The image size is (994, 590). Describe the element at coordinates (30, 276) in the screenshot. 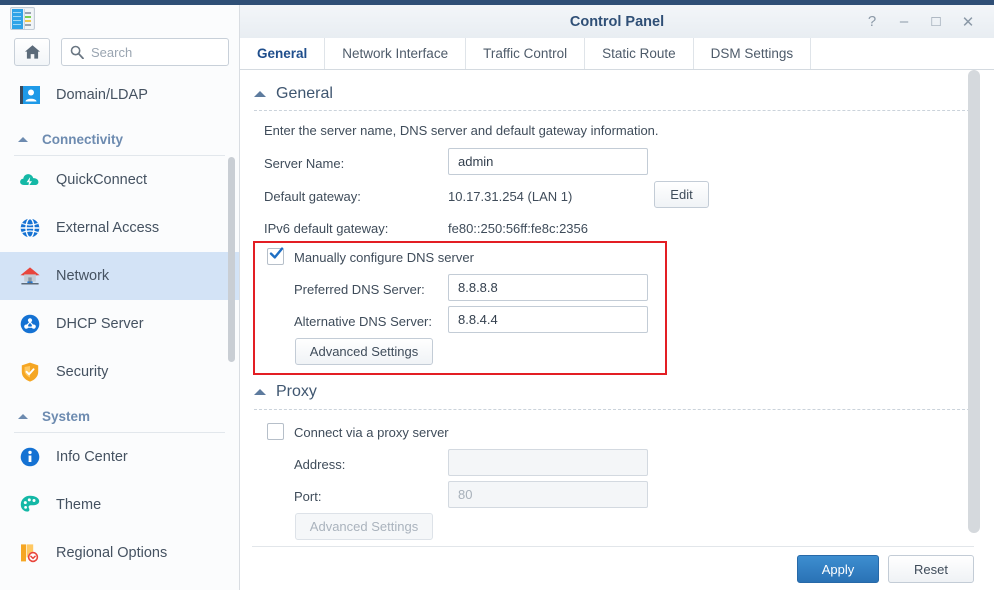

I see `network-icon` at that location.